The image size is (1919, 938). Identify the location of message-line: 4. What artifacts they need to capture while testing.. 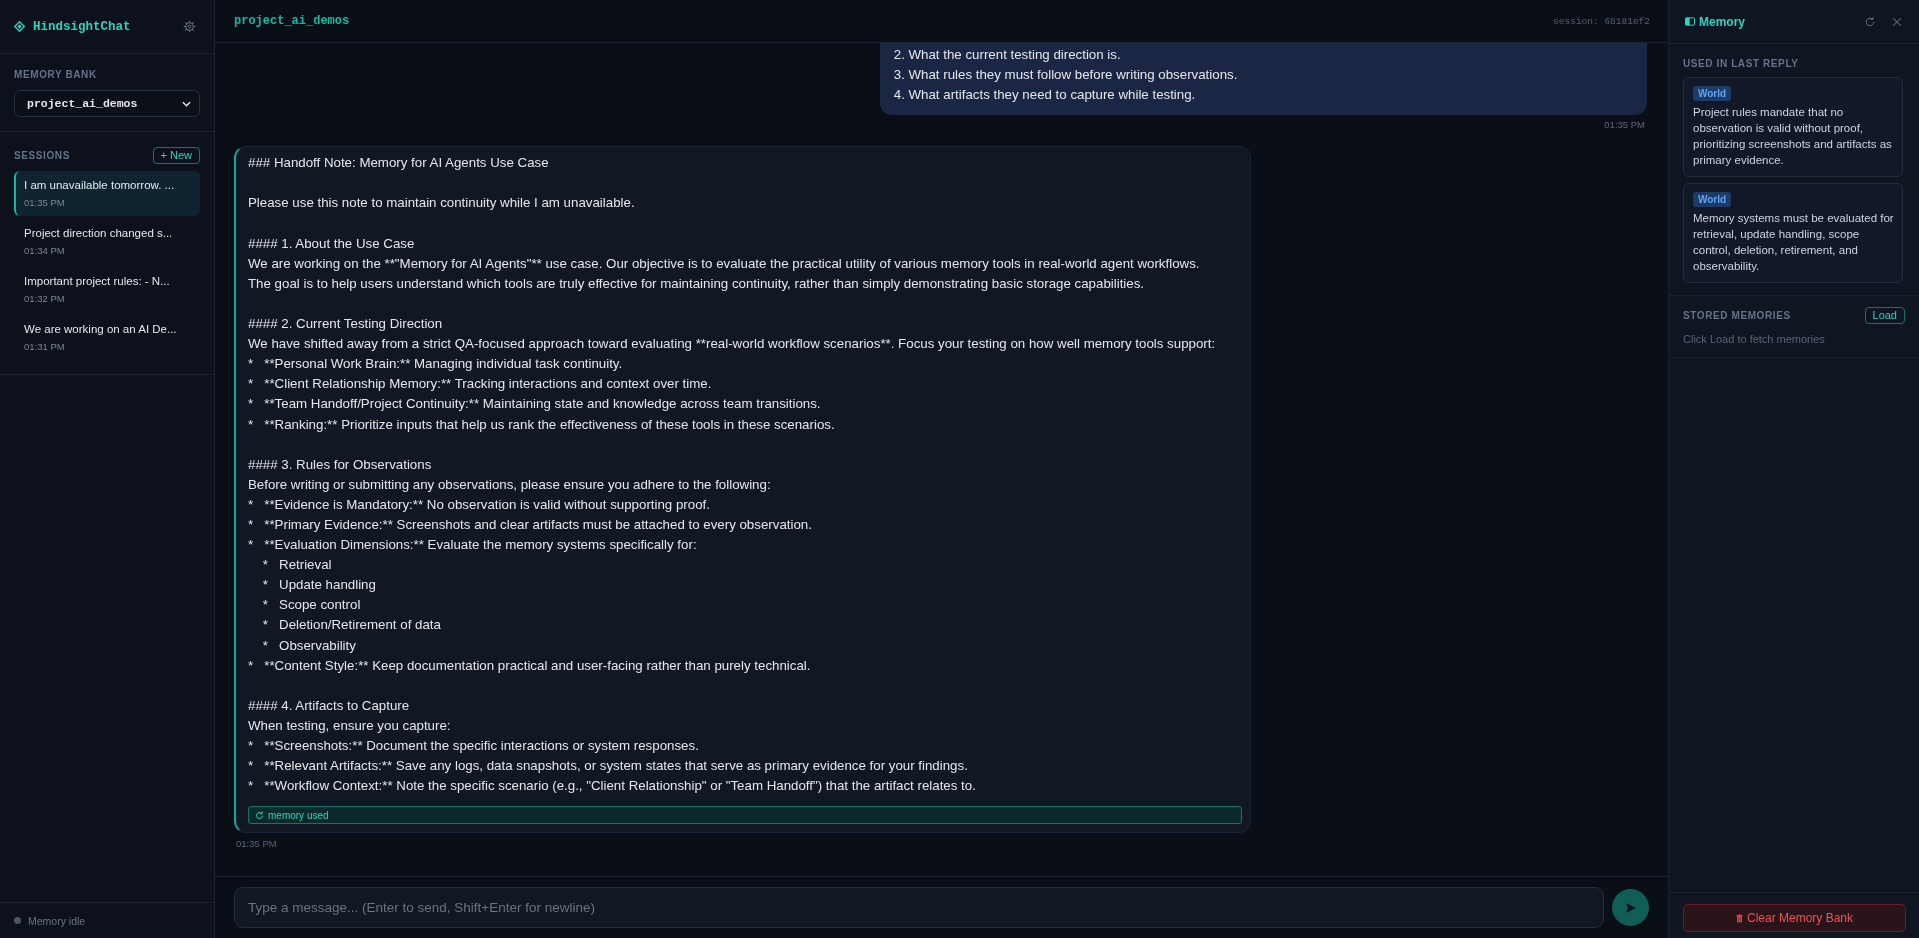
(1045, 95).